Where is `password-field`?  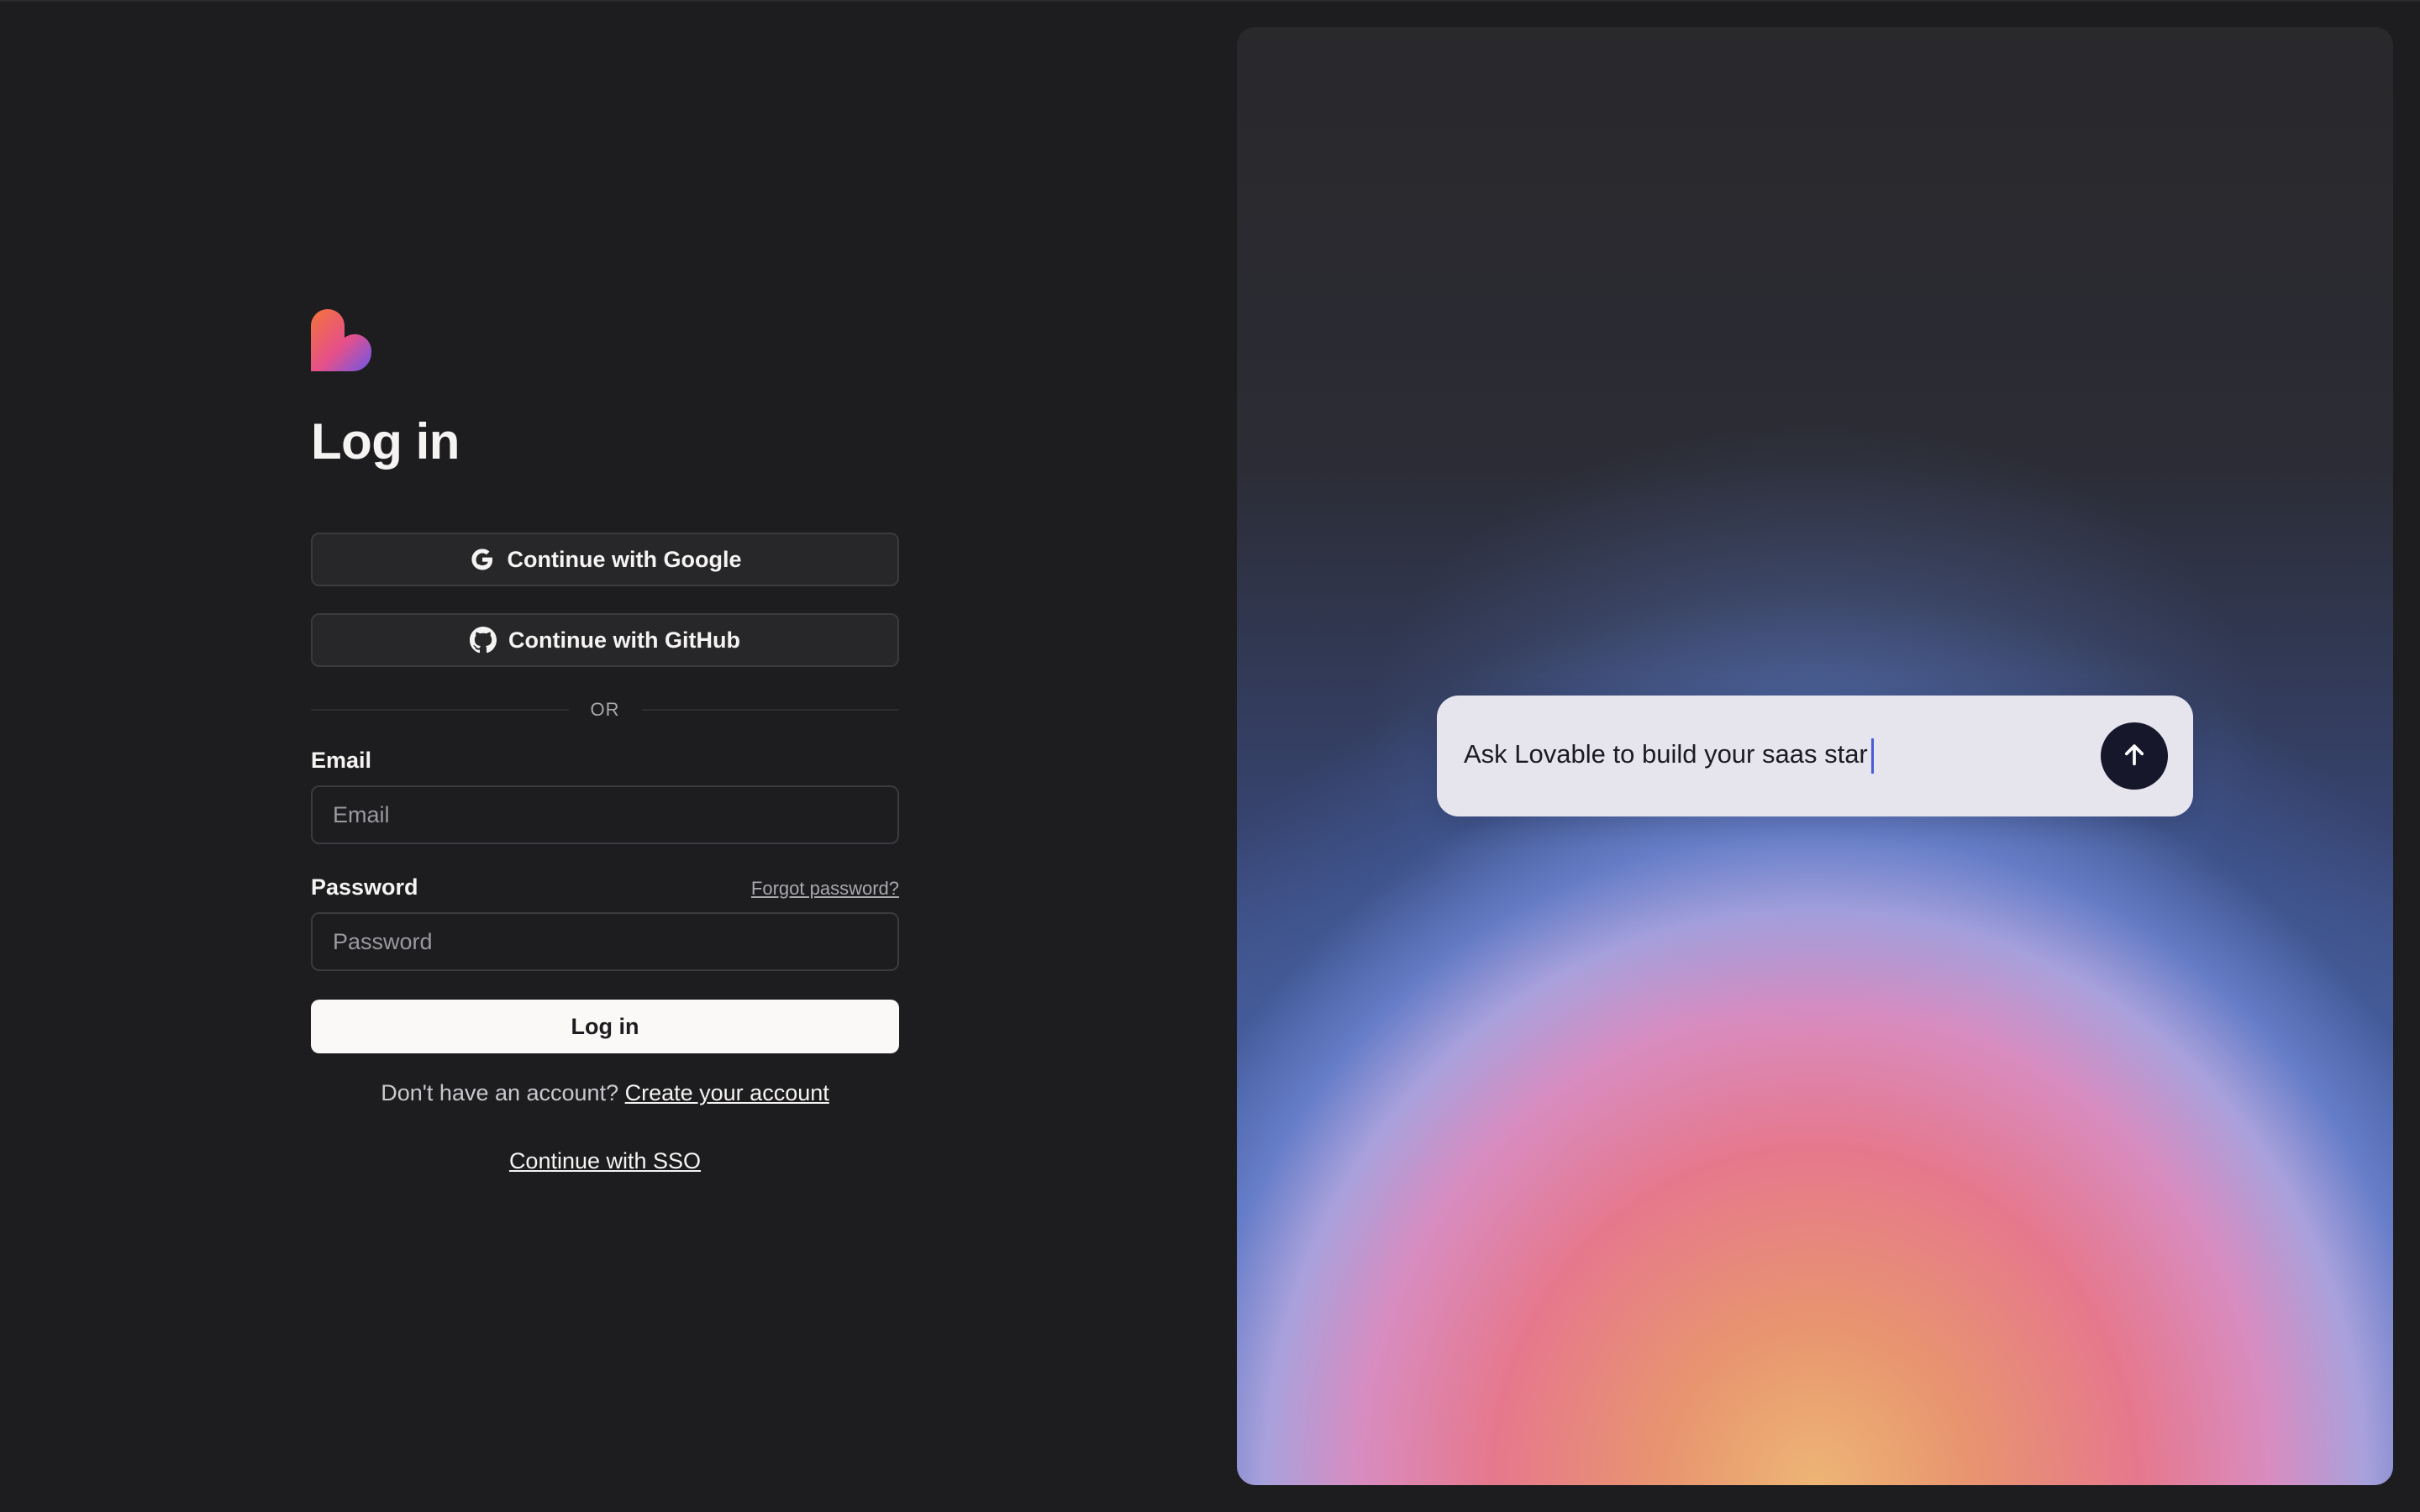
password-field is located at coordinates (605, 941).